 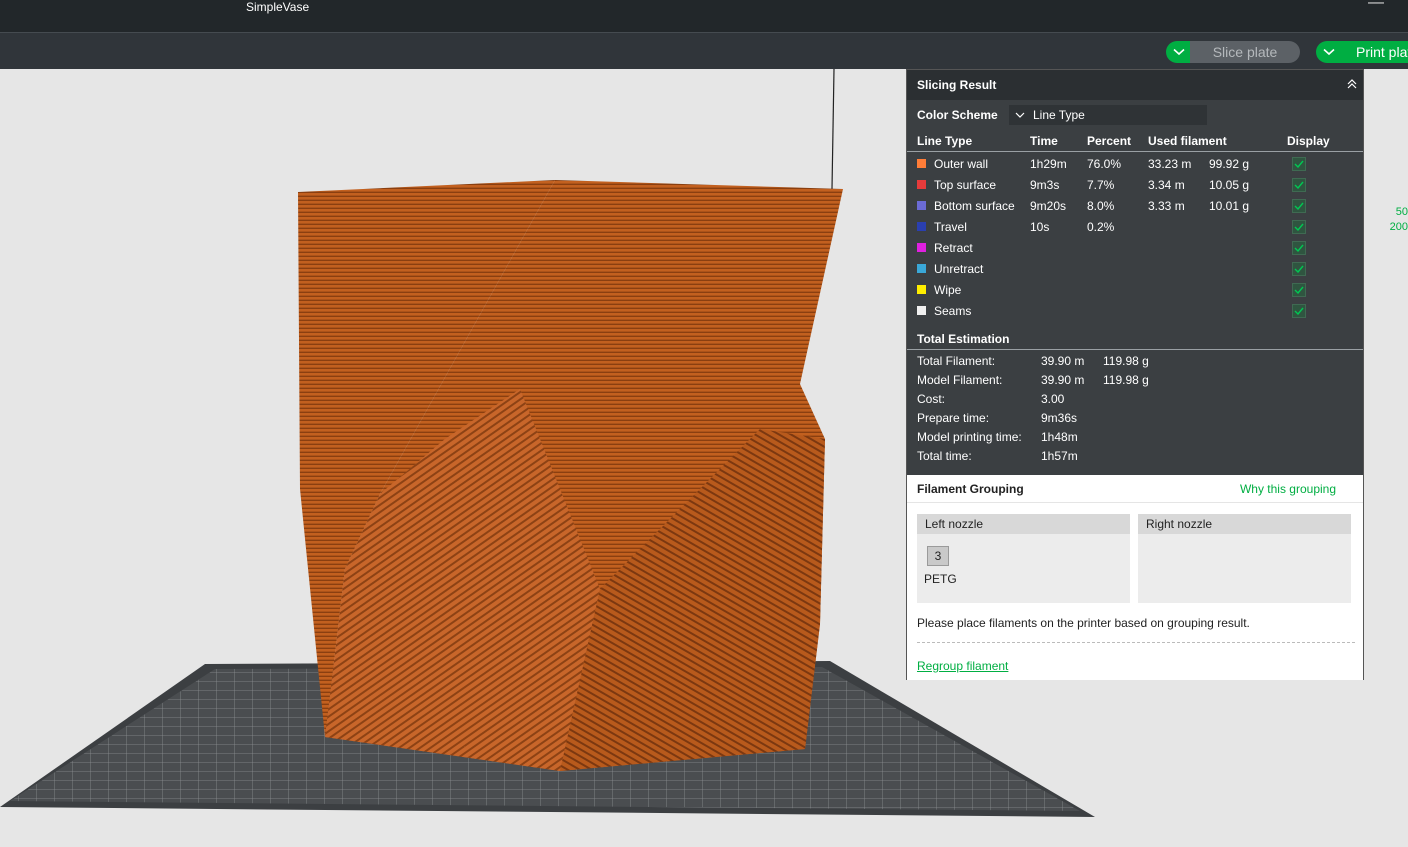 What do you see at coordinates (1187, 140) in the screenshot?
I see `header-used-filament: Used filament` at bounding box center [1187, 140].